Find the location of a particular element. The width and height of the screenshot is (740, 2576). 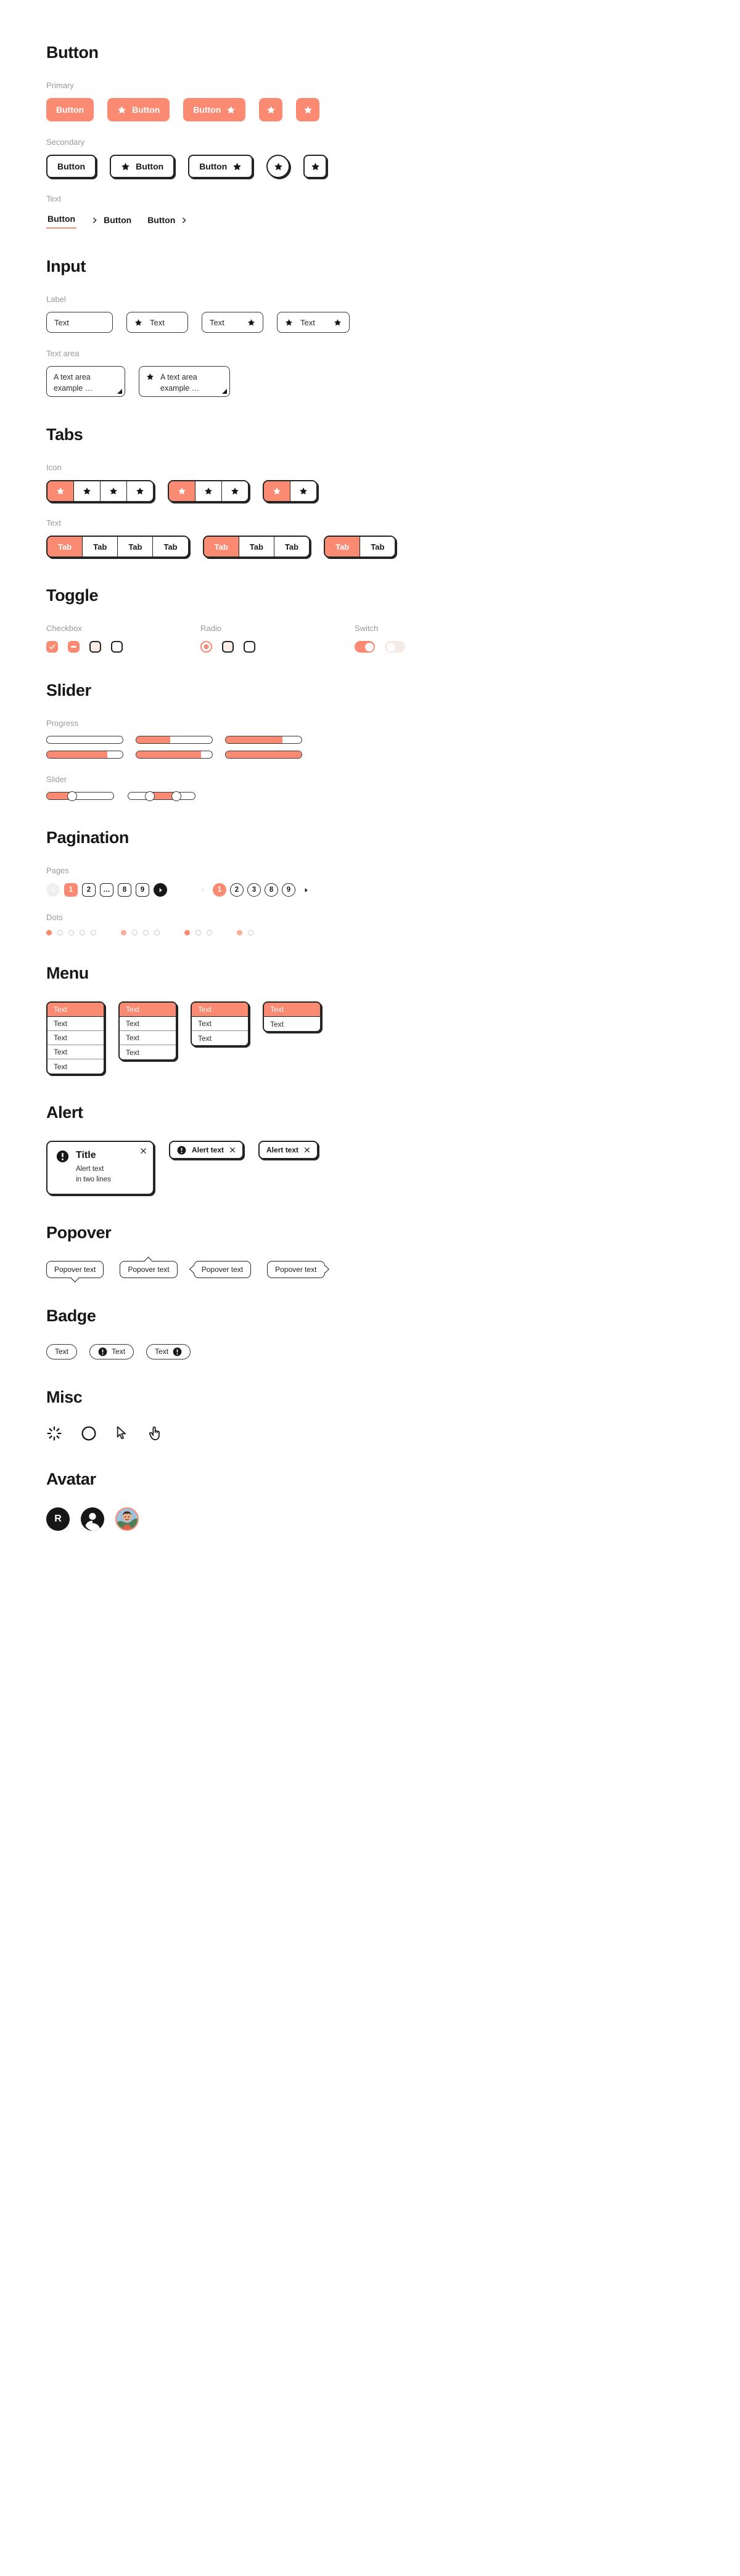

text-input-icon-both: Text is located at coordinates (313, 322).